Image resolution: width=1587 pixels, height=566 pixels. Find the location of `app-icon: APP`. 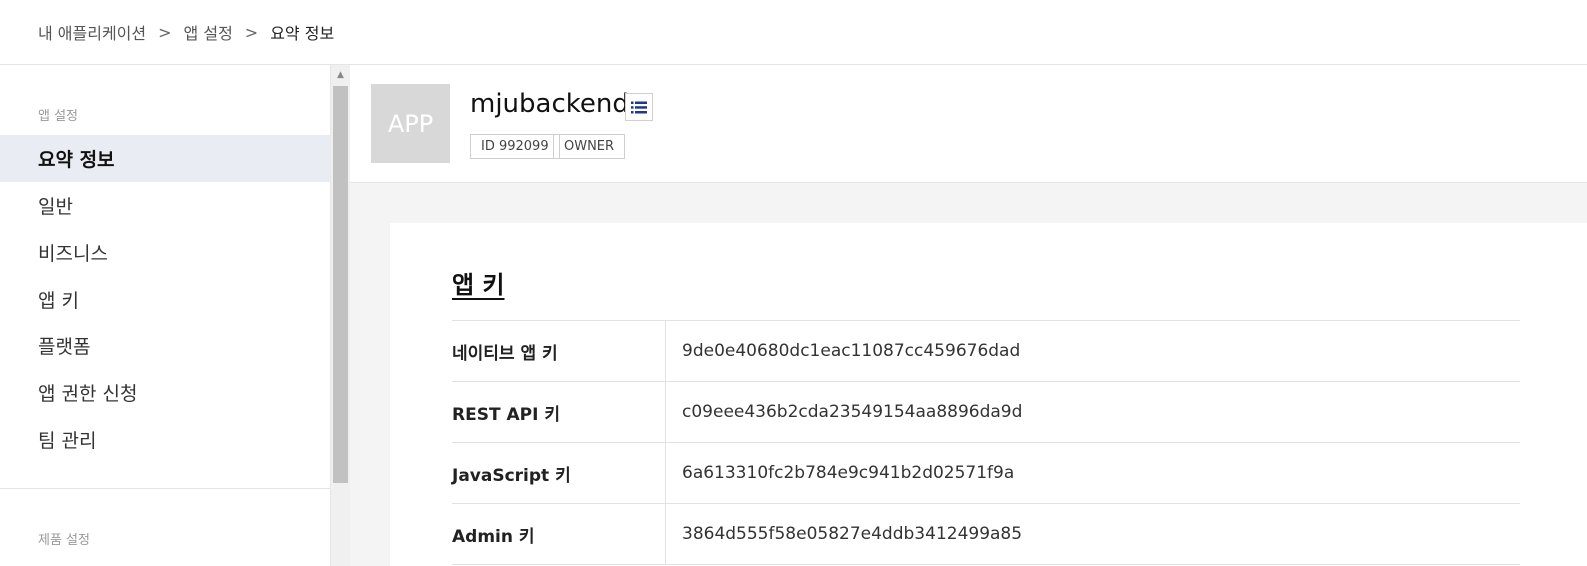

app-icon: APP is located at coordinates (410, 123).